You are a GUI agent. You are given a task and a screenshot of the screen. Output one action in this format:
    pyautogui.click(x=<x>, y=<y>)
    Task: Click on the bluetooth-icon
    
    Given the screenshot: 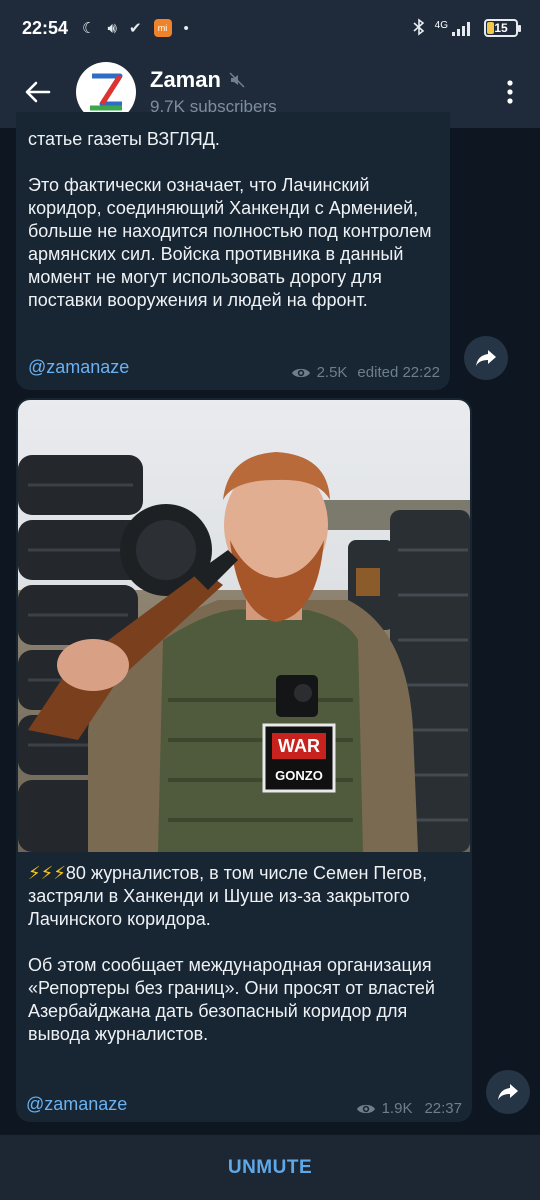 What is the action you would take?
    pyautogui.click(x=419, y=28)
    